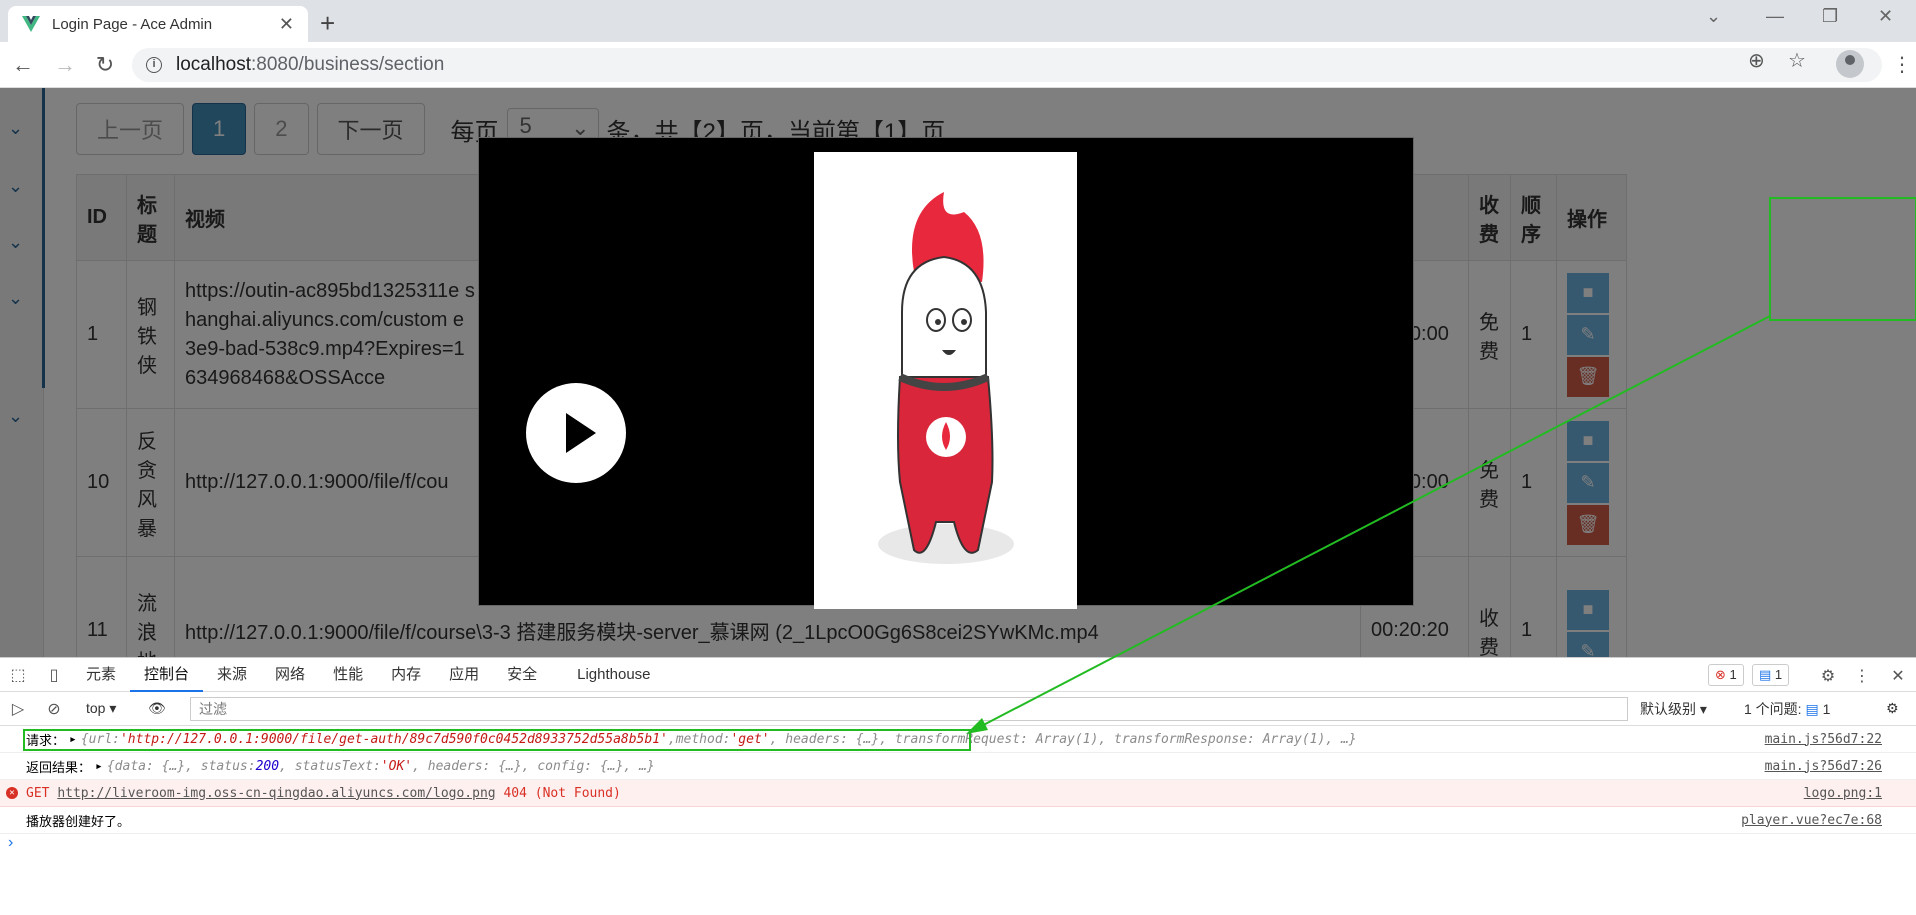 The image size is (1916, 915). What do you see at coordinates (1902, 64) in the screenshot?
I see `browser-menu-icon: ⋮` at bounding box center [1902, 64].